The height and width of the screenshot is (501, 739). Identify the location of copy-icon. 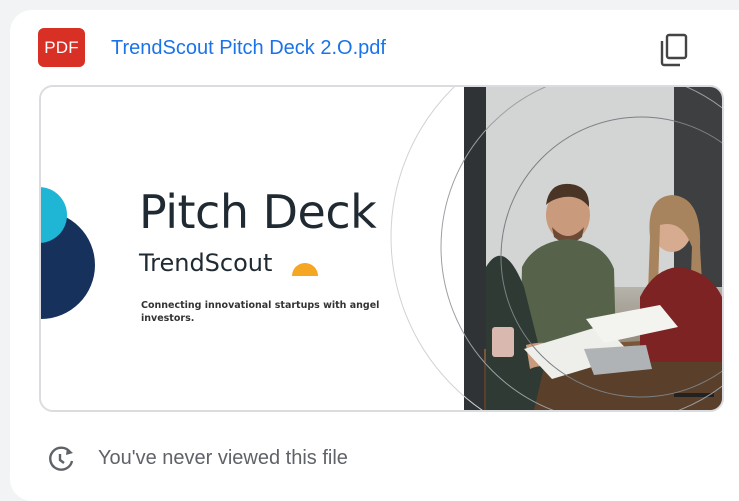
(674, 50).